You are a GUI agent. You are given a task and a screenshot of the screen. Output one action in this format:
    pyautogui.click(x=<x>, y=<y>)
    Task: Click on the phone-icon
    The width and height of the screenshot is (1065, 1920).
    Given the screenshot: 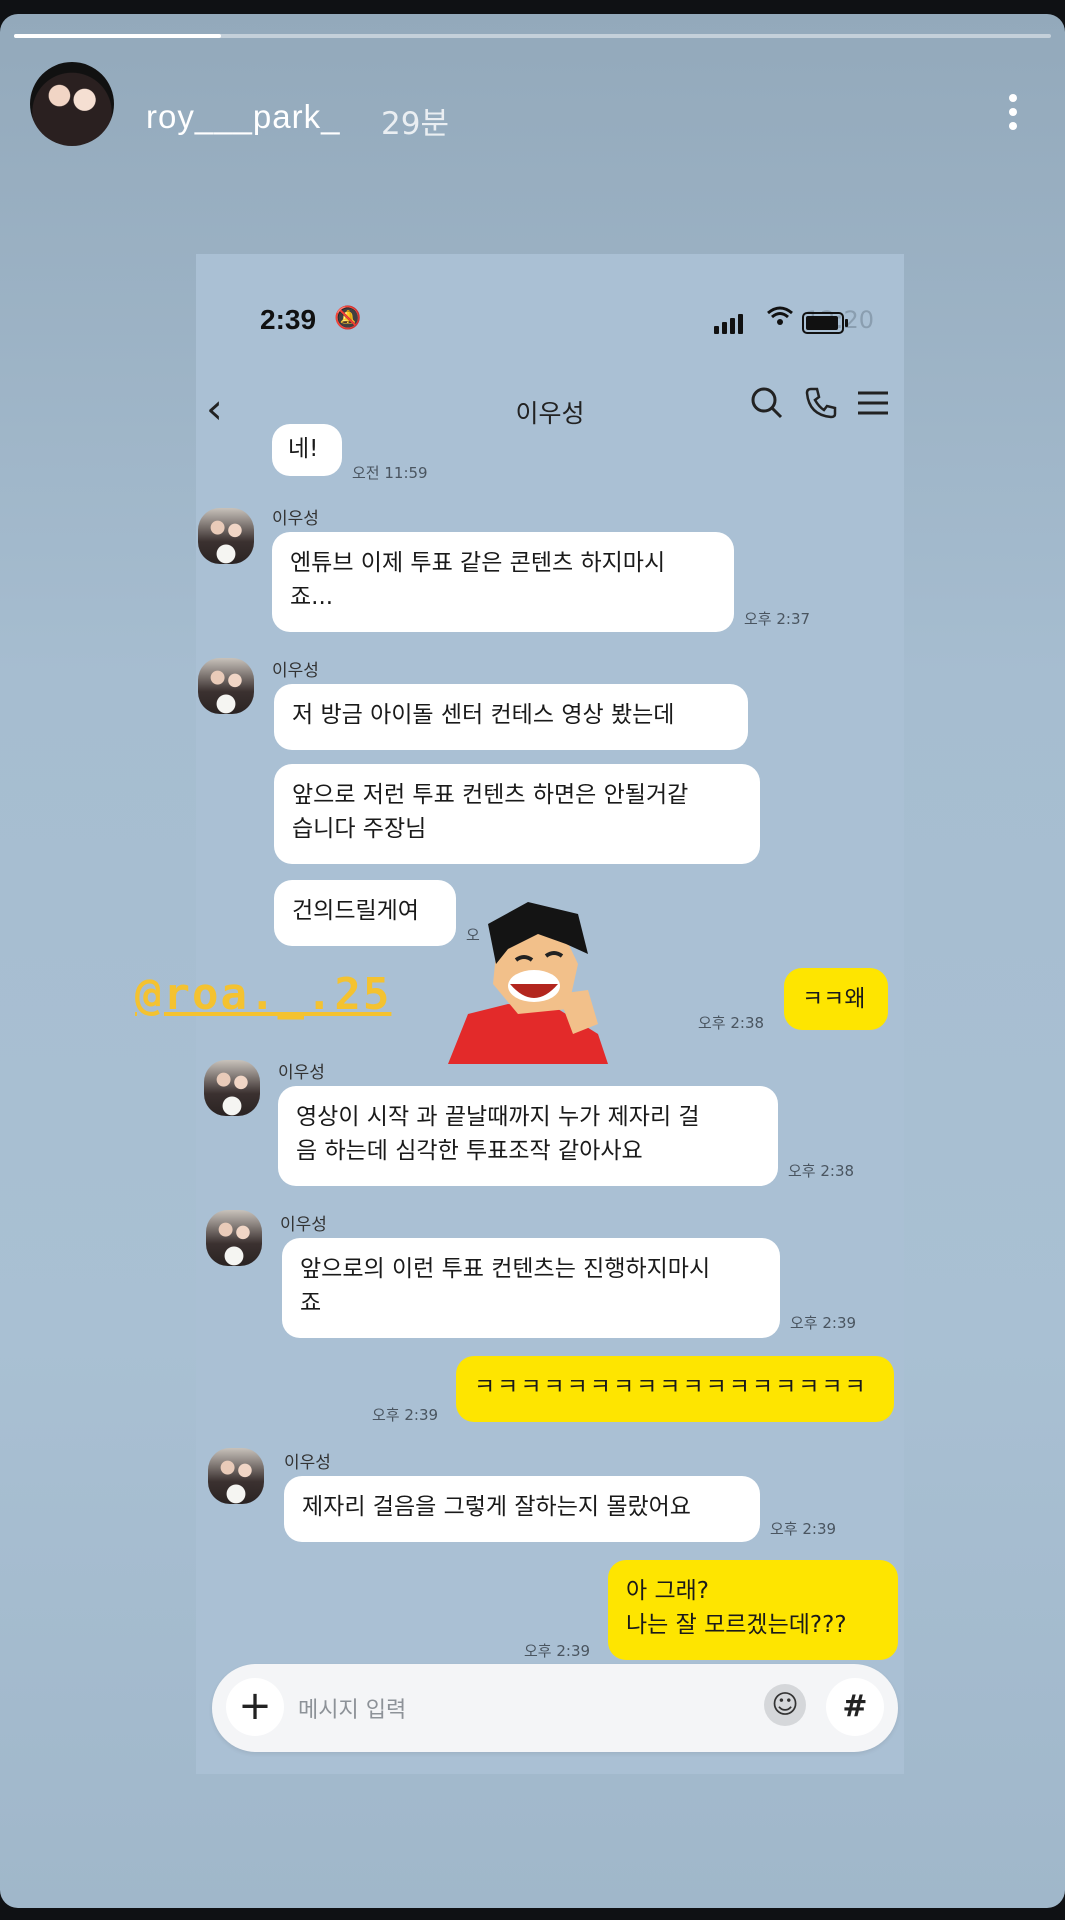 What is the action you would take?
    pyautogui.click(x=821, y=407)
    